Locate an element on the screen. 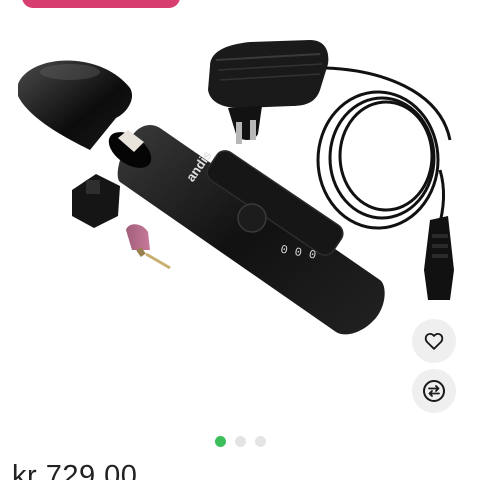 The image size is (480, 480). power-cable is located at coordinates (384, 148).